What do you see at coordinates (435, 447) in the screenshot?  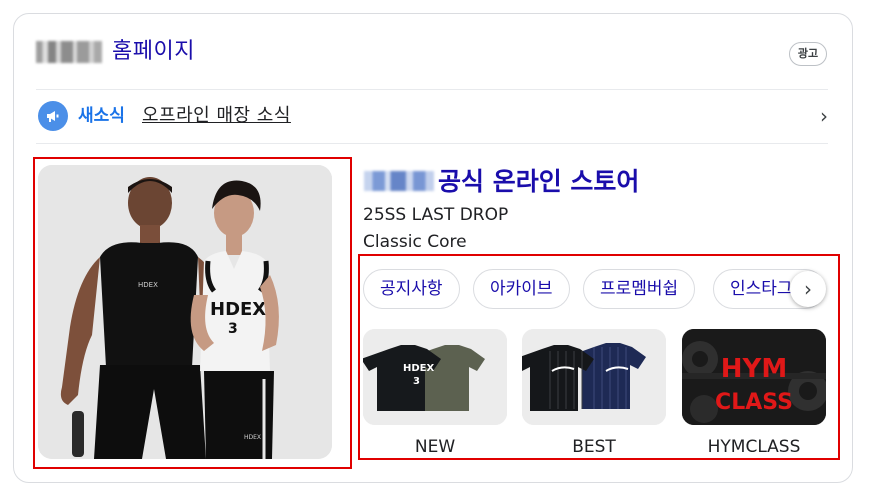 I see `product-label-new: NEW` at bounding box center [435, 447].